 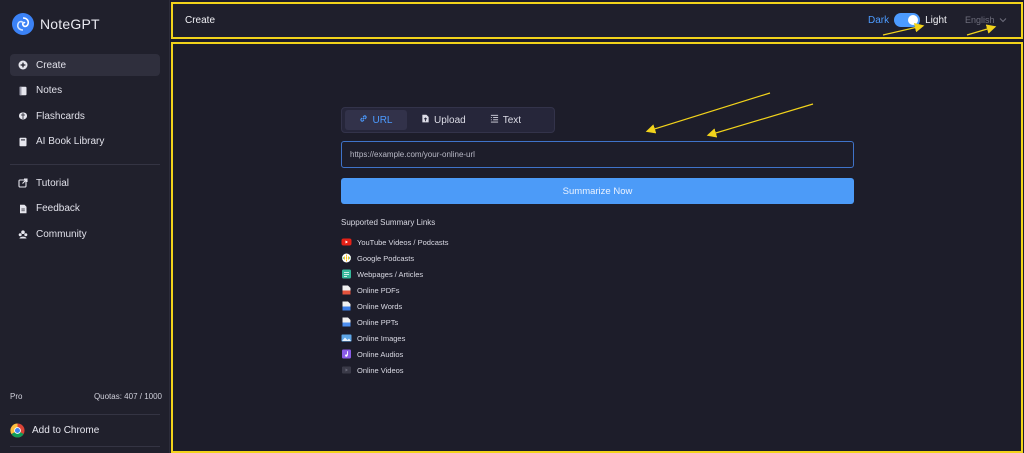 I want to click on webpage-icon, so click(x=346, y=274).